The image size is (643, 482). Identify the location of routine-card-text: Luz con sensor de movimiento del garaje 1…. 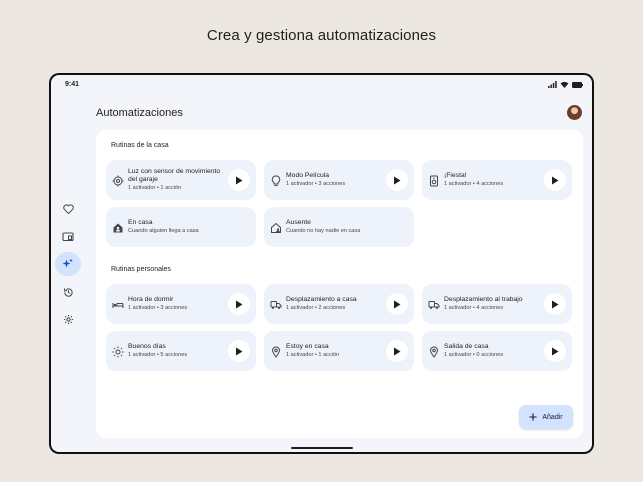
(175, 180).